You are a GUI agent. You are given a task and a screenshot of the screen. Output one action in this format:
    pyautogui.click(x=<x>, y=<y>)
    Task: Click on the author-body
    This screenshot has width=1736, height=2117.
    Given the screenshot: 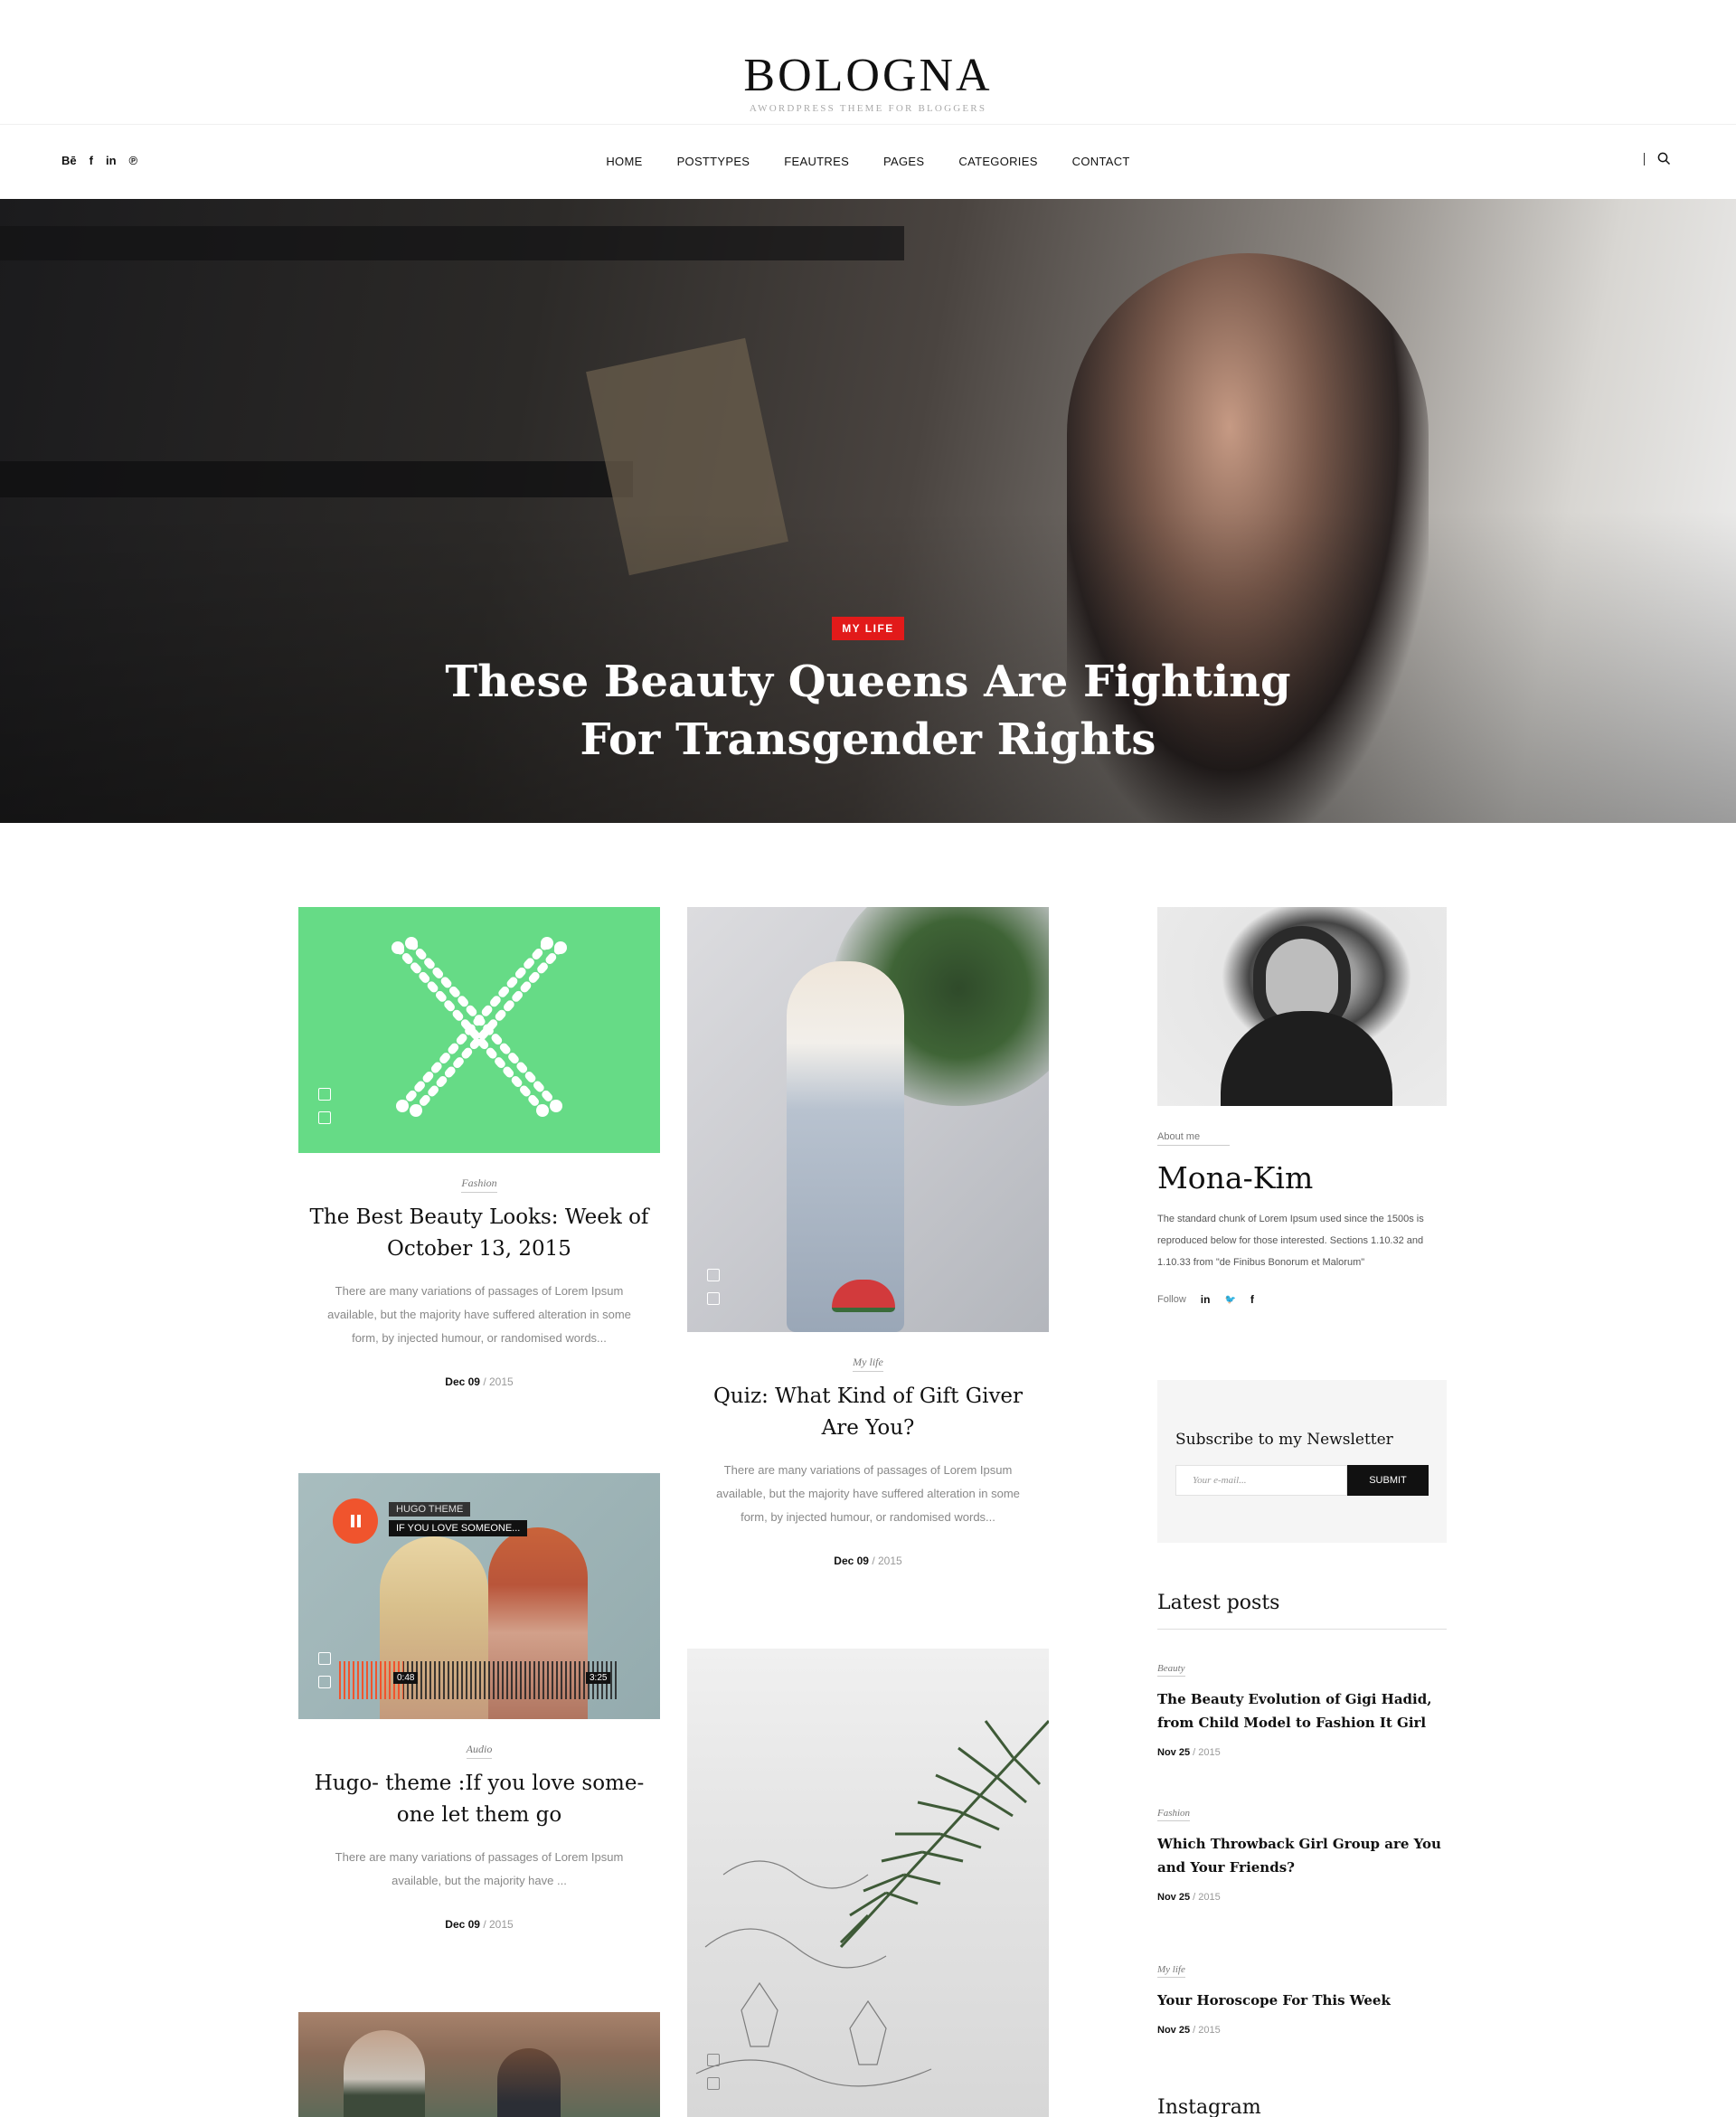 What is the action you would take?
    pyautogui.click(x=1306, y=1058)
    